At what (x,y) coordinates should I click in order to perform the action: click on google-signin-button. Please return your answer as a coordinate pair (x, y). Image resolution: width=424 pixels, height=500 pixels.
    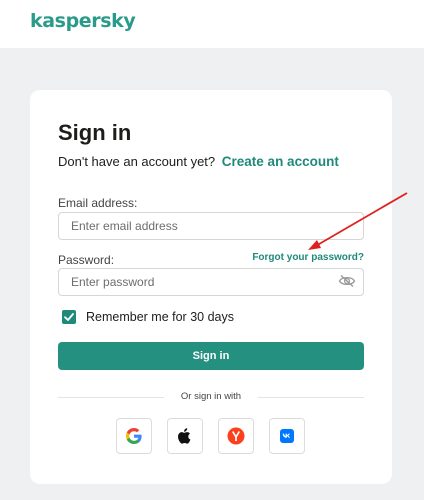
    Looking at the image, I should click on (134, 436).